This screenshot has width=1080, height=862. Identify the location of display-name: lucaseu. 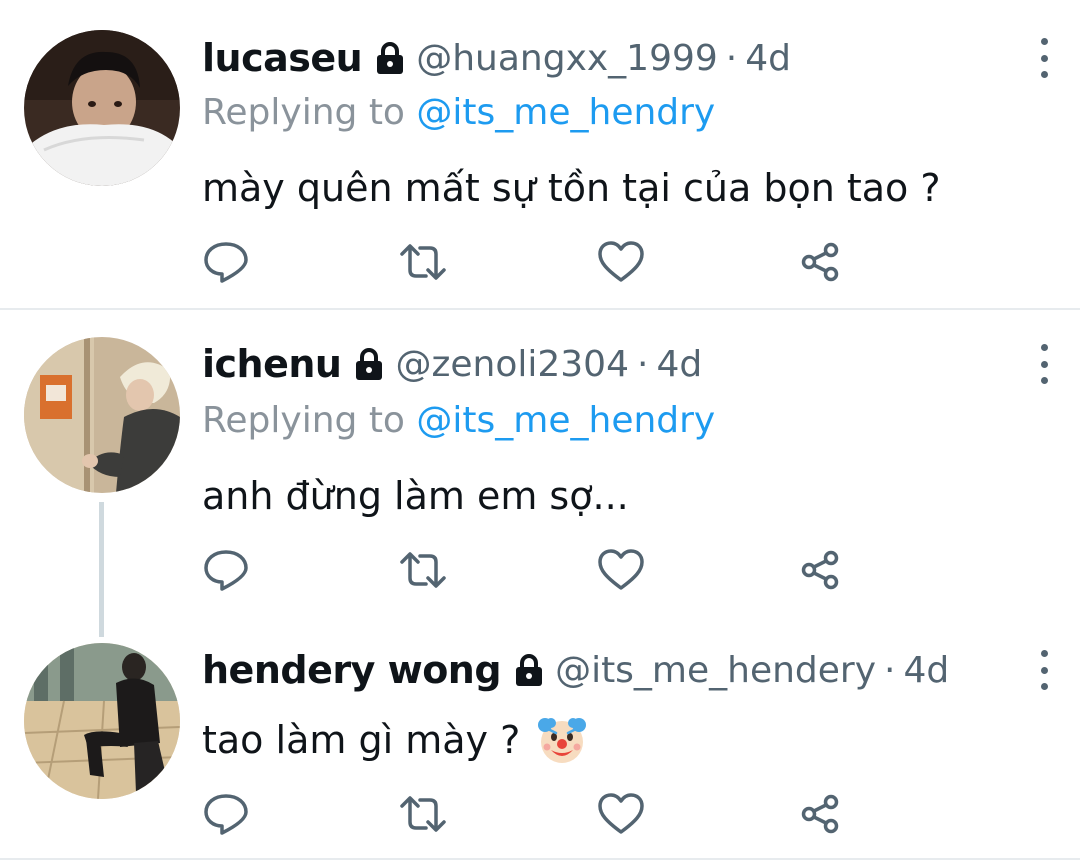
(282, 58).